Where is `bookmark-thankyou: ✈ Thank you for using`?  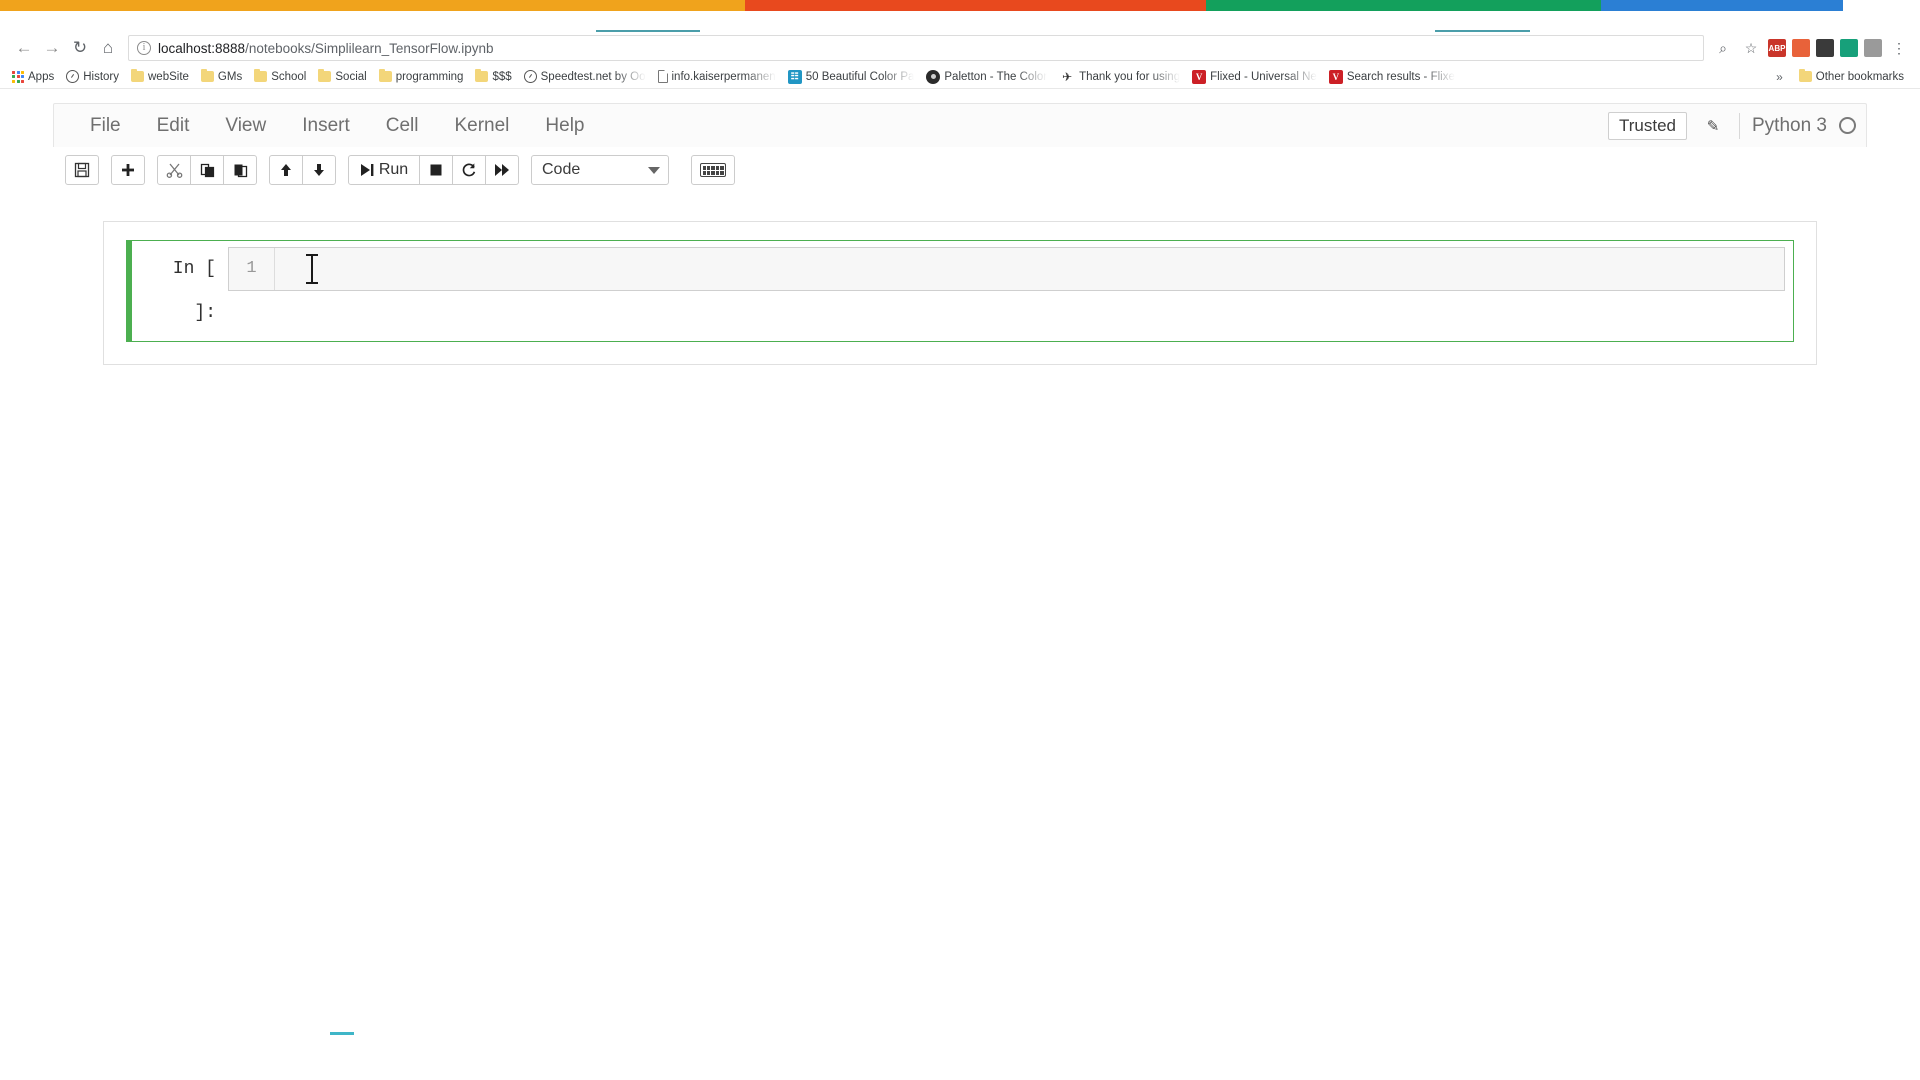
bookmark-thankyou: ✈ Thank you for using is located at coordinates (1119, 77).